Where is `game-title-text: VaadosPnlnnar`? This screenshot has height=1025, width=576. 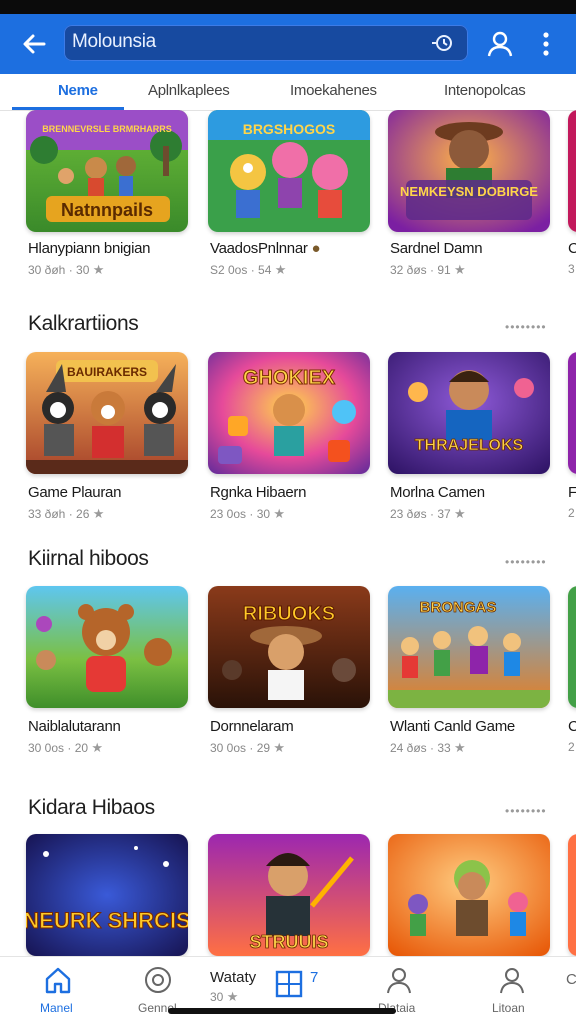
game-title-text: VaadosPnlnnar is located at coordinates (259, 248).